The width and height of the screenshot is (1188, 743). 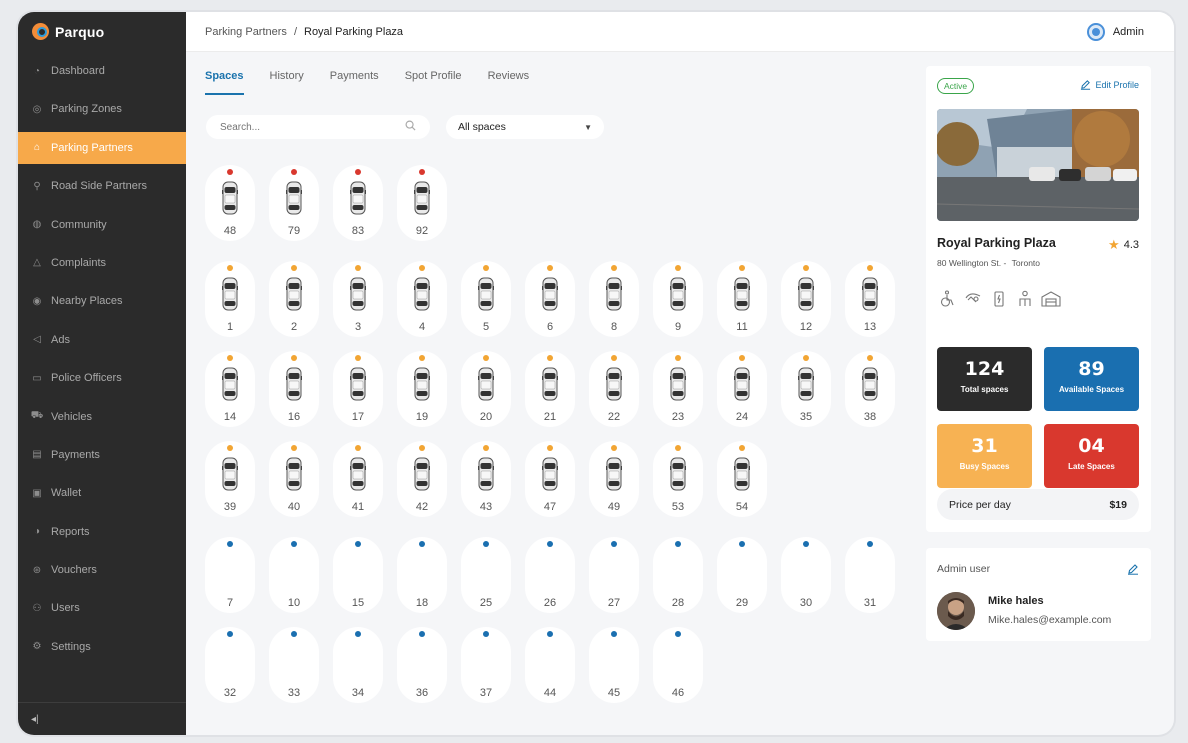 What do you see at coordinates (422, 389) in the screenshot?
I see `parking-spot: 19` at bounding box center [422, 389].